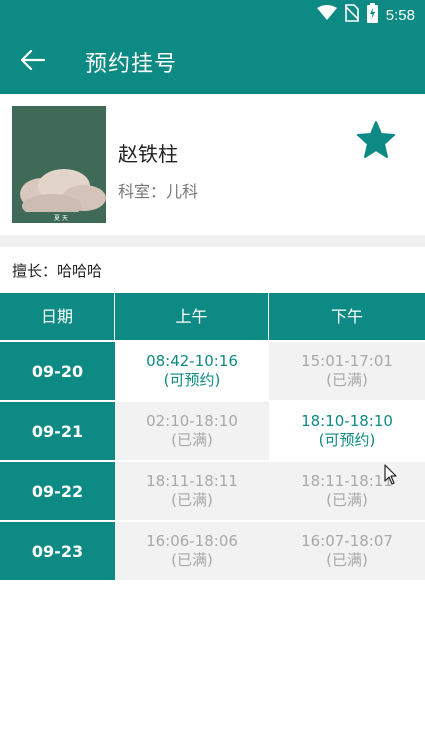  I want to click on afternoon-slot: 16:07-18:07 (已满), so click(347, 550).